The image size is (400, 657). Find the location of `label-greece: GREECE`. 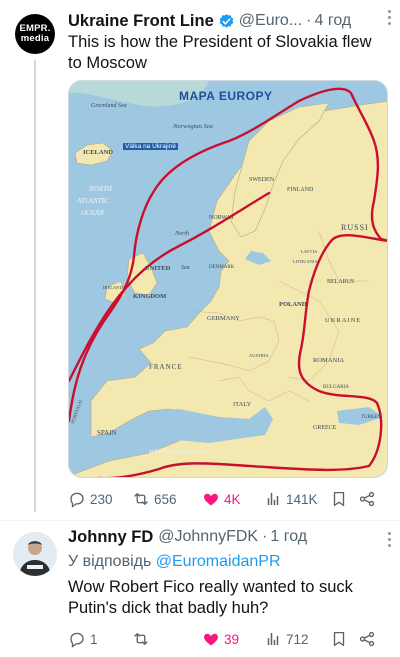

label-greece: GREECE is located at coordinates (325, 428).